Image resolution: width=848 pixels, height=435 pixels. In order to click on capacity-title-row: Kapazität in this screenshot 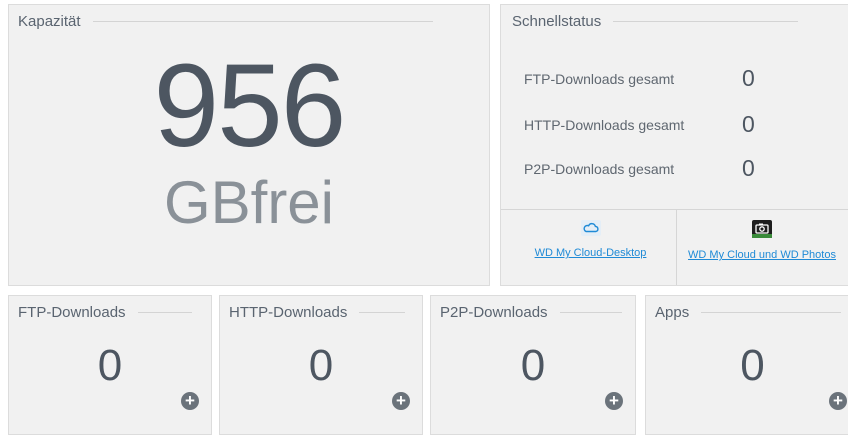, I will do `click(225, 21)`.